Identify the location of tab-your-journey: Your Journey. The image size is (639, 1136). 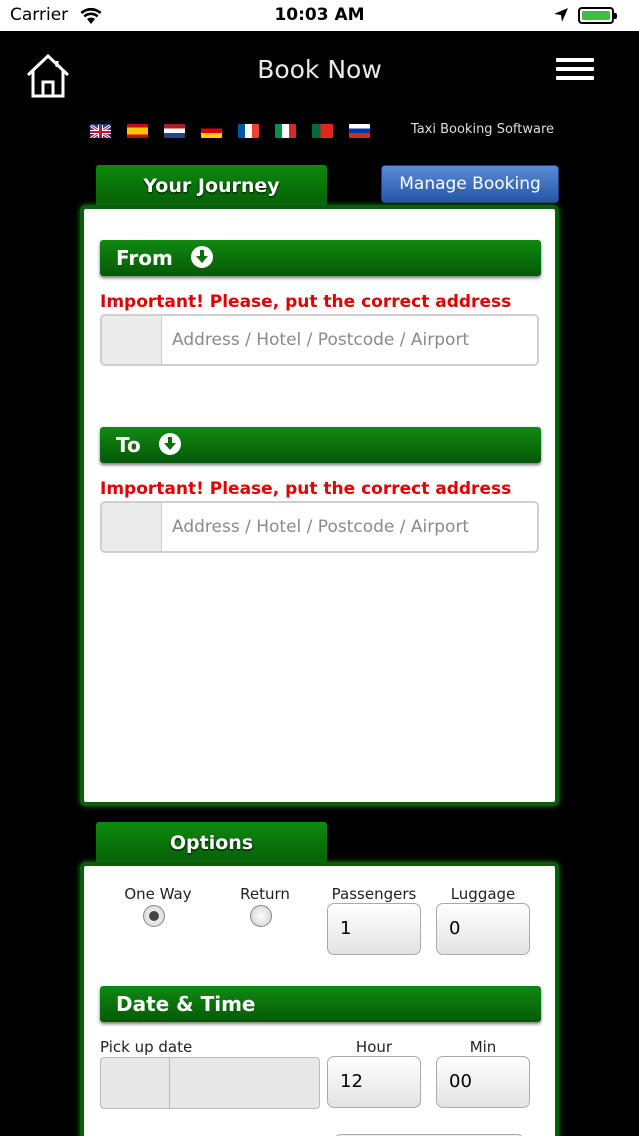
(211, 186).